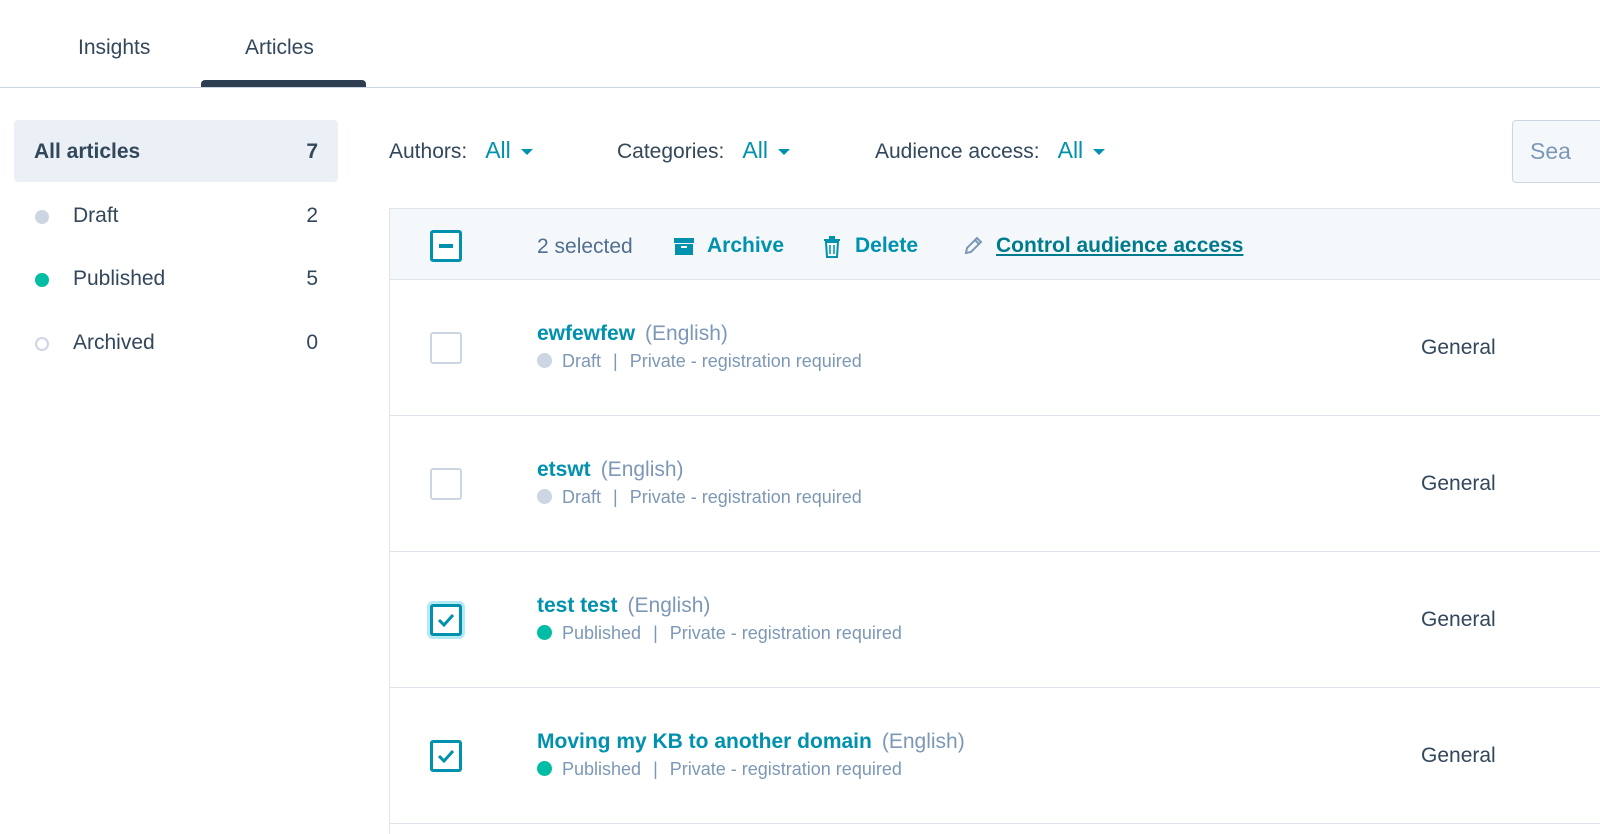  Describe the element at coordinates (176, 342) in the screenshot. I see `sidebar-item-archived: Archived 0` at that location.